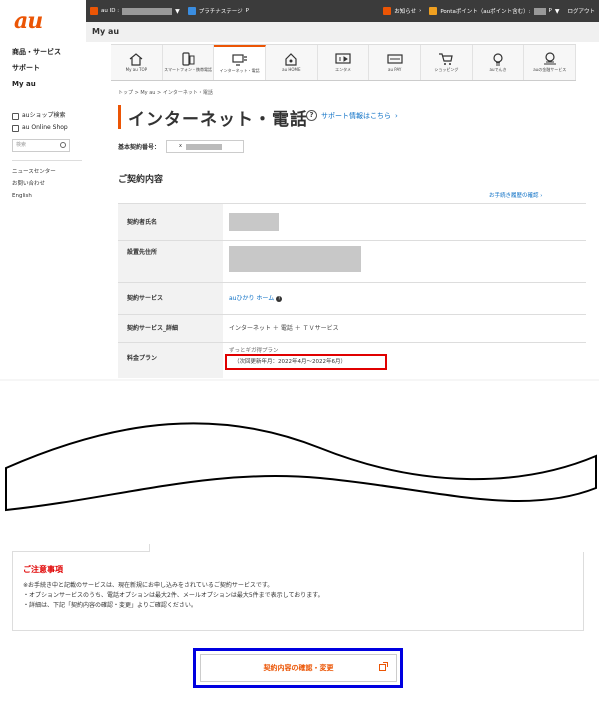 This screenshot has width=599, height=711. Describe the element at coordinates (110, 605) in the screenshot. I see `notice-line: ・詳細は、下記「契約内容の確認・変更」よりご確認ください。` at that location.